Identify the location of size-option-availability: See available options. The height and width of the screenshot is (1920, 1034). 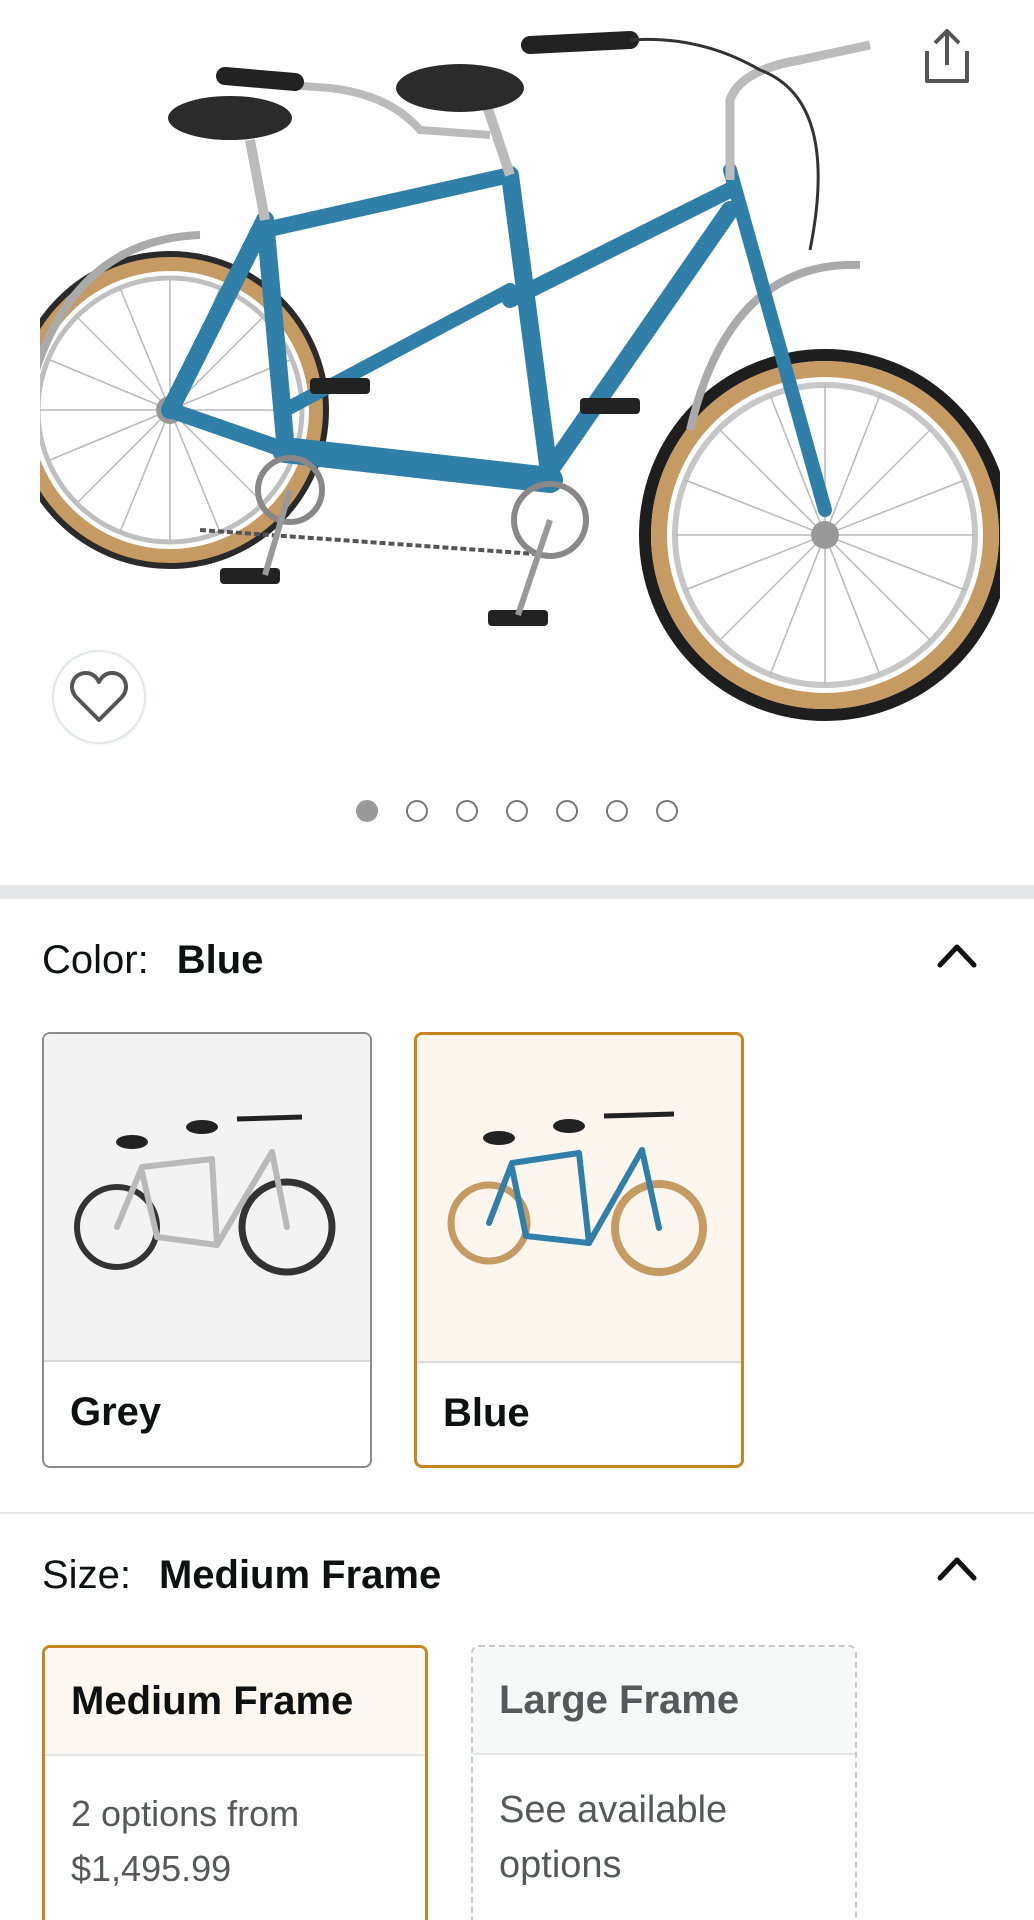
(664, 1824).